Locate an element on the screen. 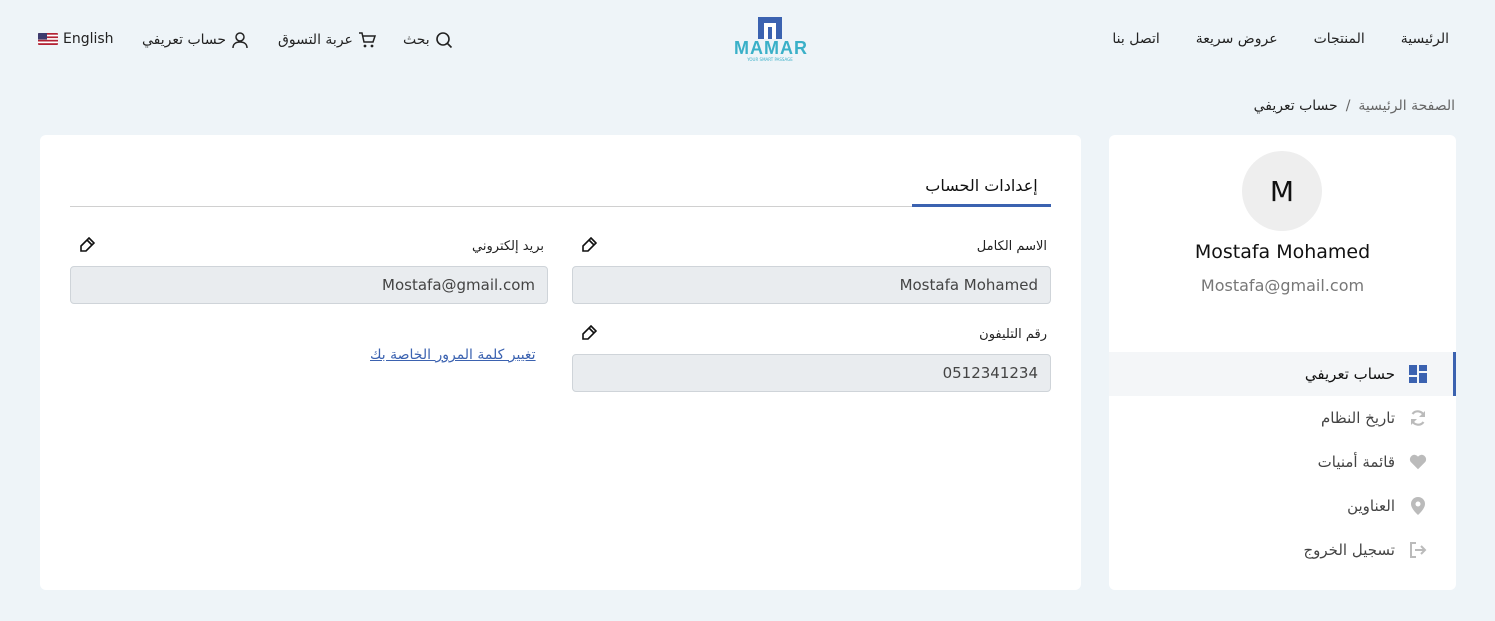  cart-button: عربة التسوق is located at coordinates (327, 40).